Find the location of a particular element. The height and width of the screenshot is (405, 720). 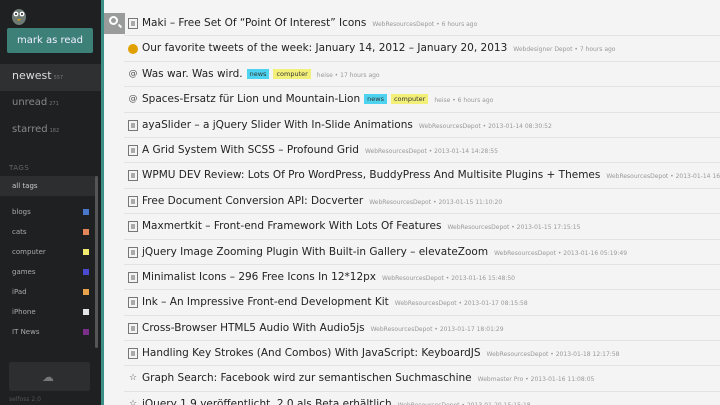

mark-as-read-button: mark as read is located at coordinates (50, 40).